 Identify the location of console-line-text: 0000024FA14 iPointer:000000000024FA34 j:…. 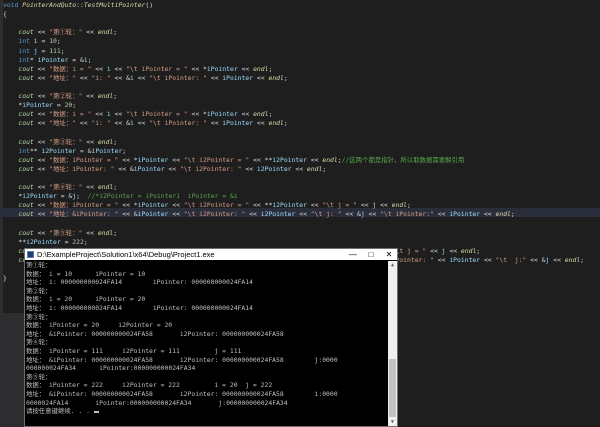
(157, 402).